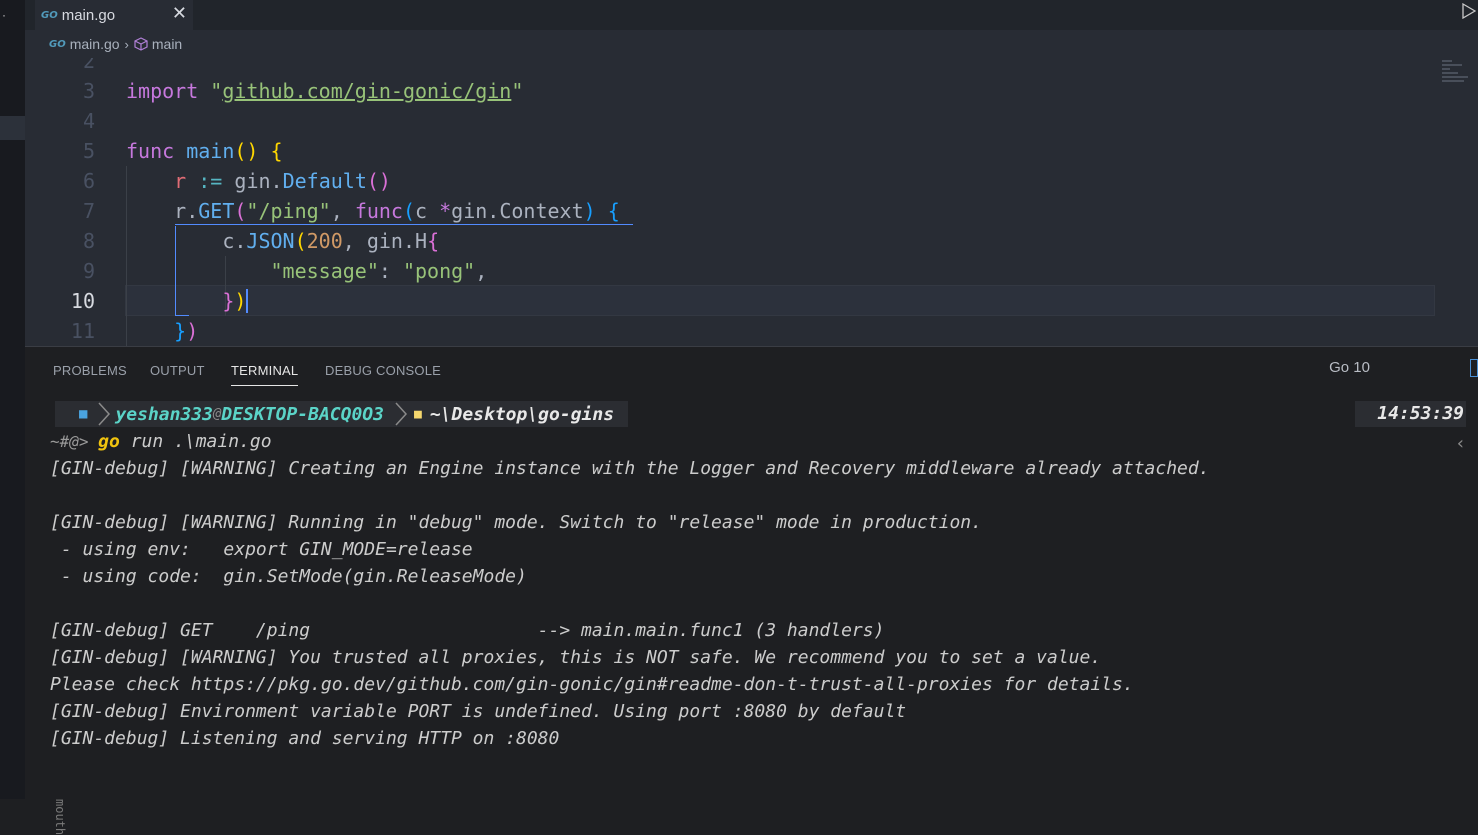 Image resolution: width=1478 pixels, height=835 pixels. Describe the element at coordinates (282, 181) in the screenshot. I see `code-line-6: r := gin.Default()` at that location.